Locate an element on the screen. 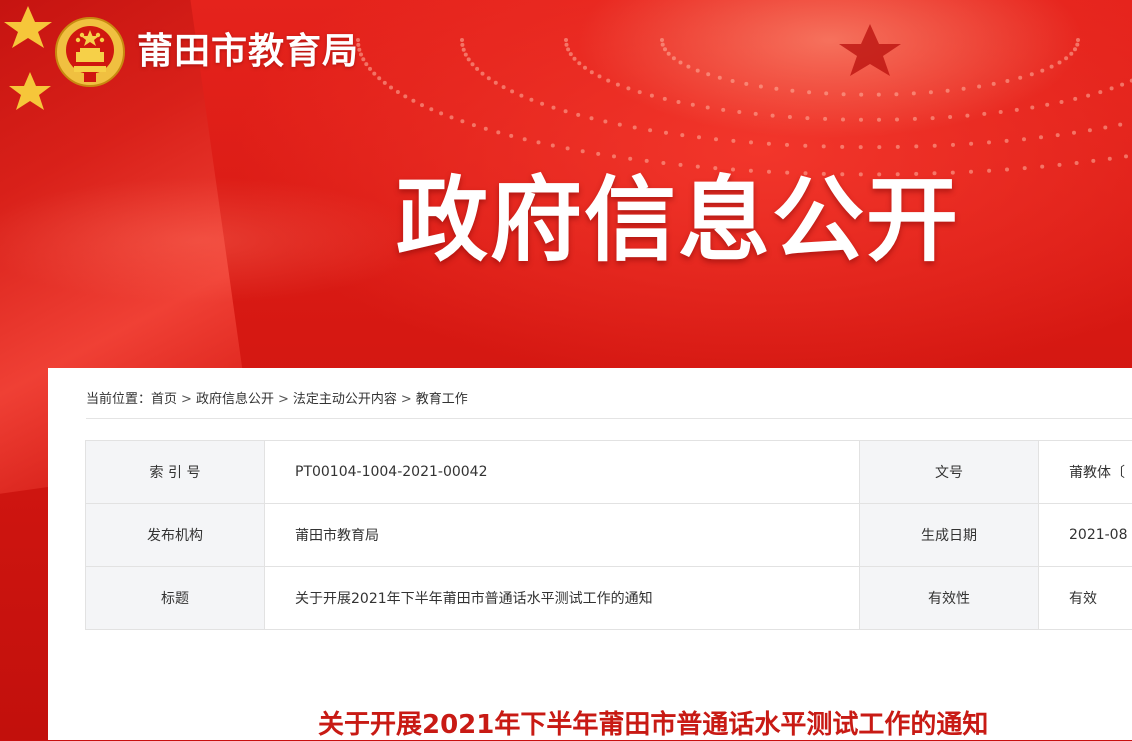 This screenshot has width=1132, height=741. validity-label: 有效性 is located at coordinates (949, 598).